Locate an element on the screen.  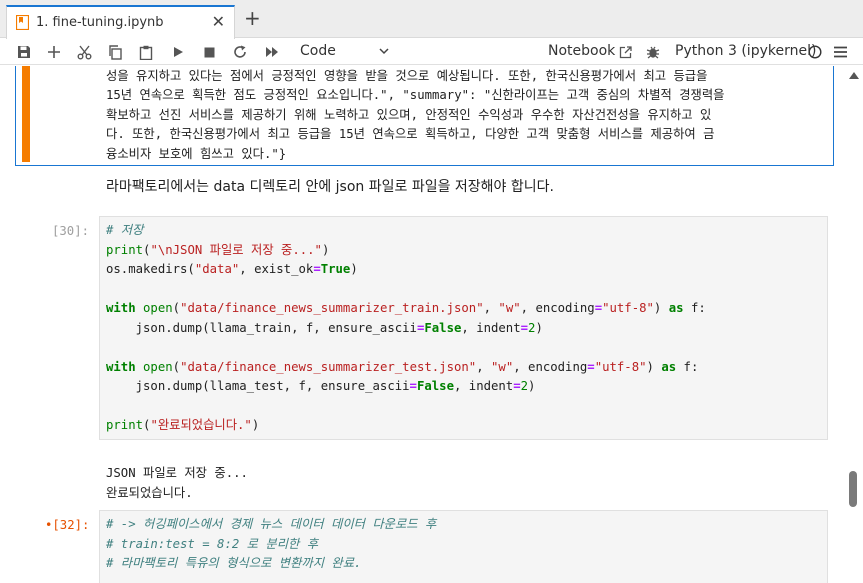
code-line: # 라마팩토리 특유의 형식으로 변환까지 완료. is located at coordinates (234, 563).